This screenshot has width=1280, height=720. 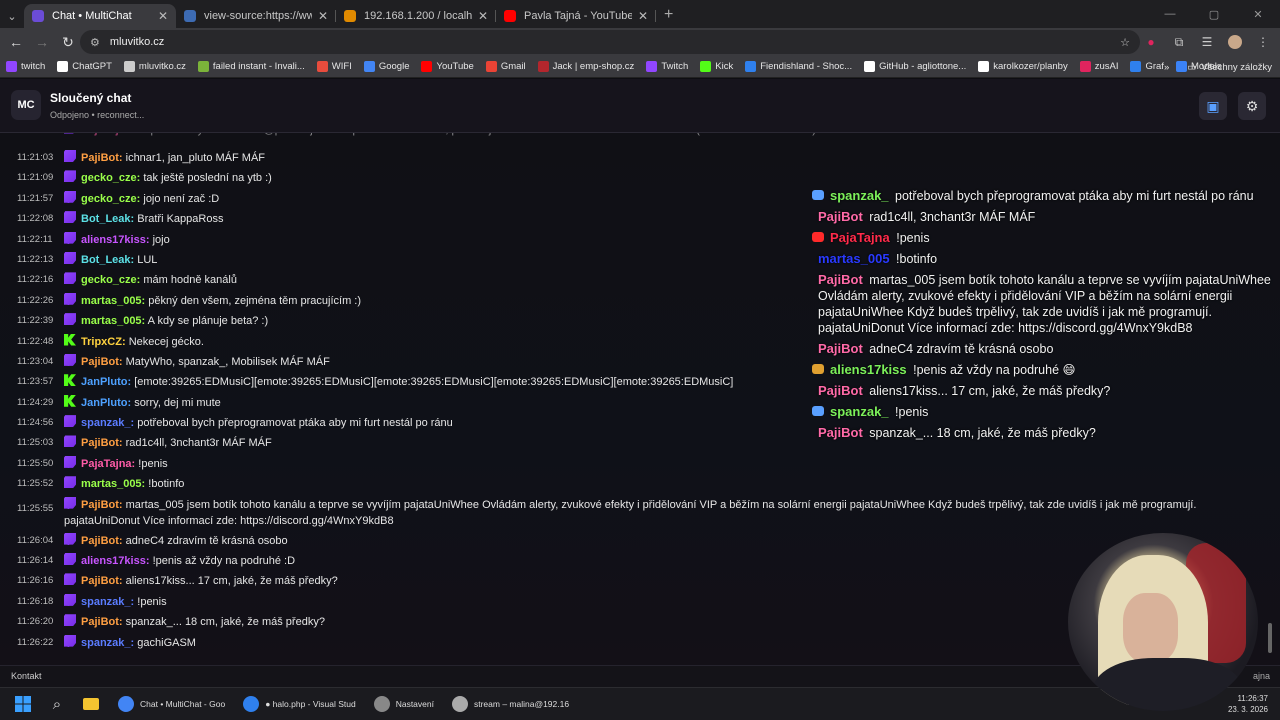 I want to click on tab-search-icon: ⌄, so click(x=12, y=16).